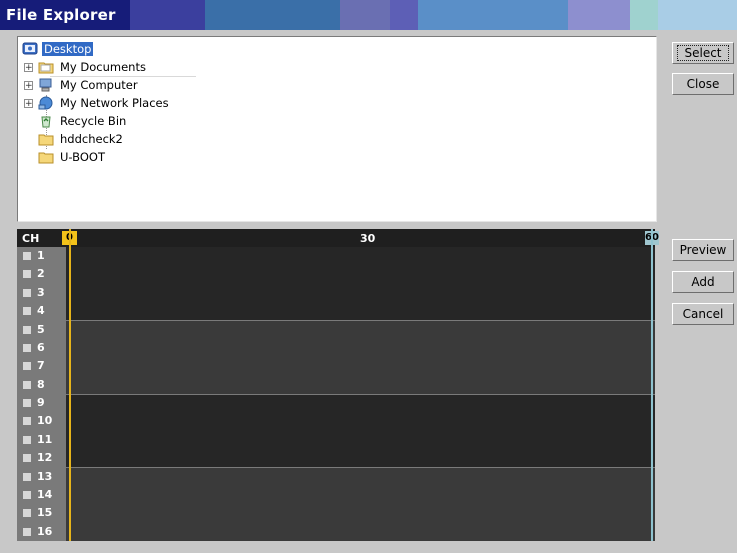 This screenshot has height=553, width=737. What do you see at coordinates (336, 256) in the screenshot?
I see `channel-row: 1` at bounding box center [336, 256].